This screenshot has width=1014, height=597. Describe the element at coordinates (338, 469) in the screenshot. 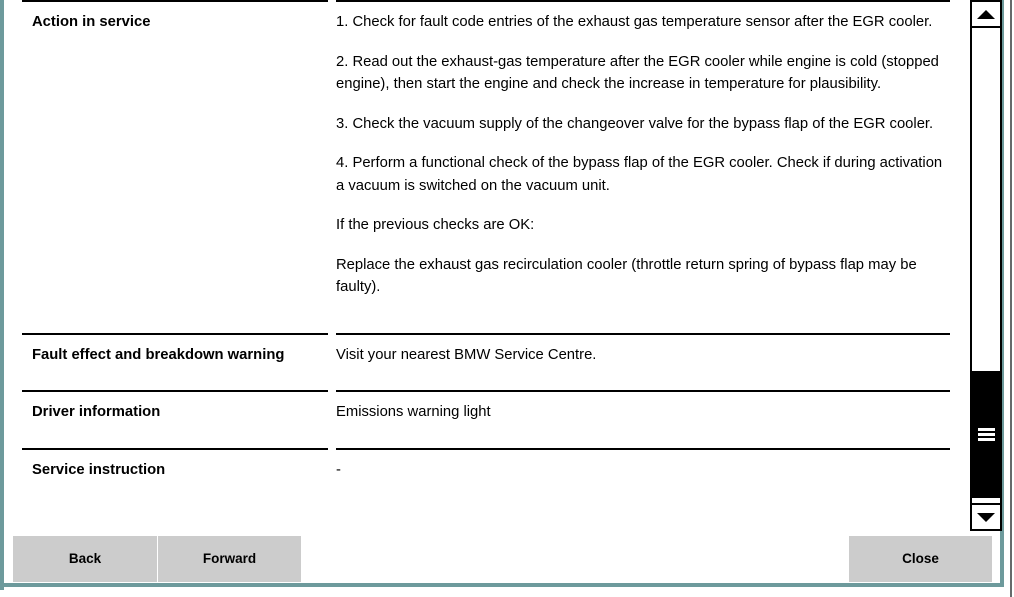

I see `row-paragraph: -` at that location.